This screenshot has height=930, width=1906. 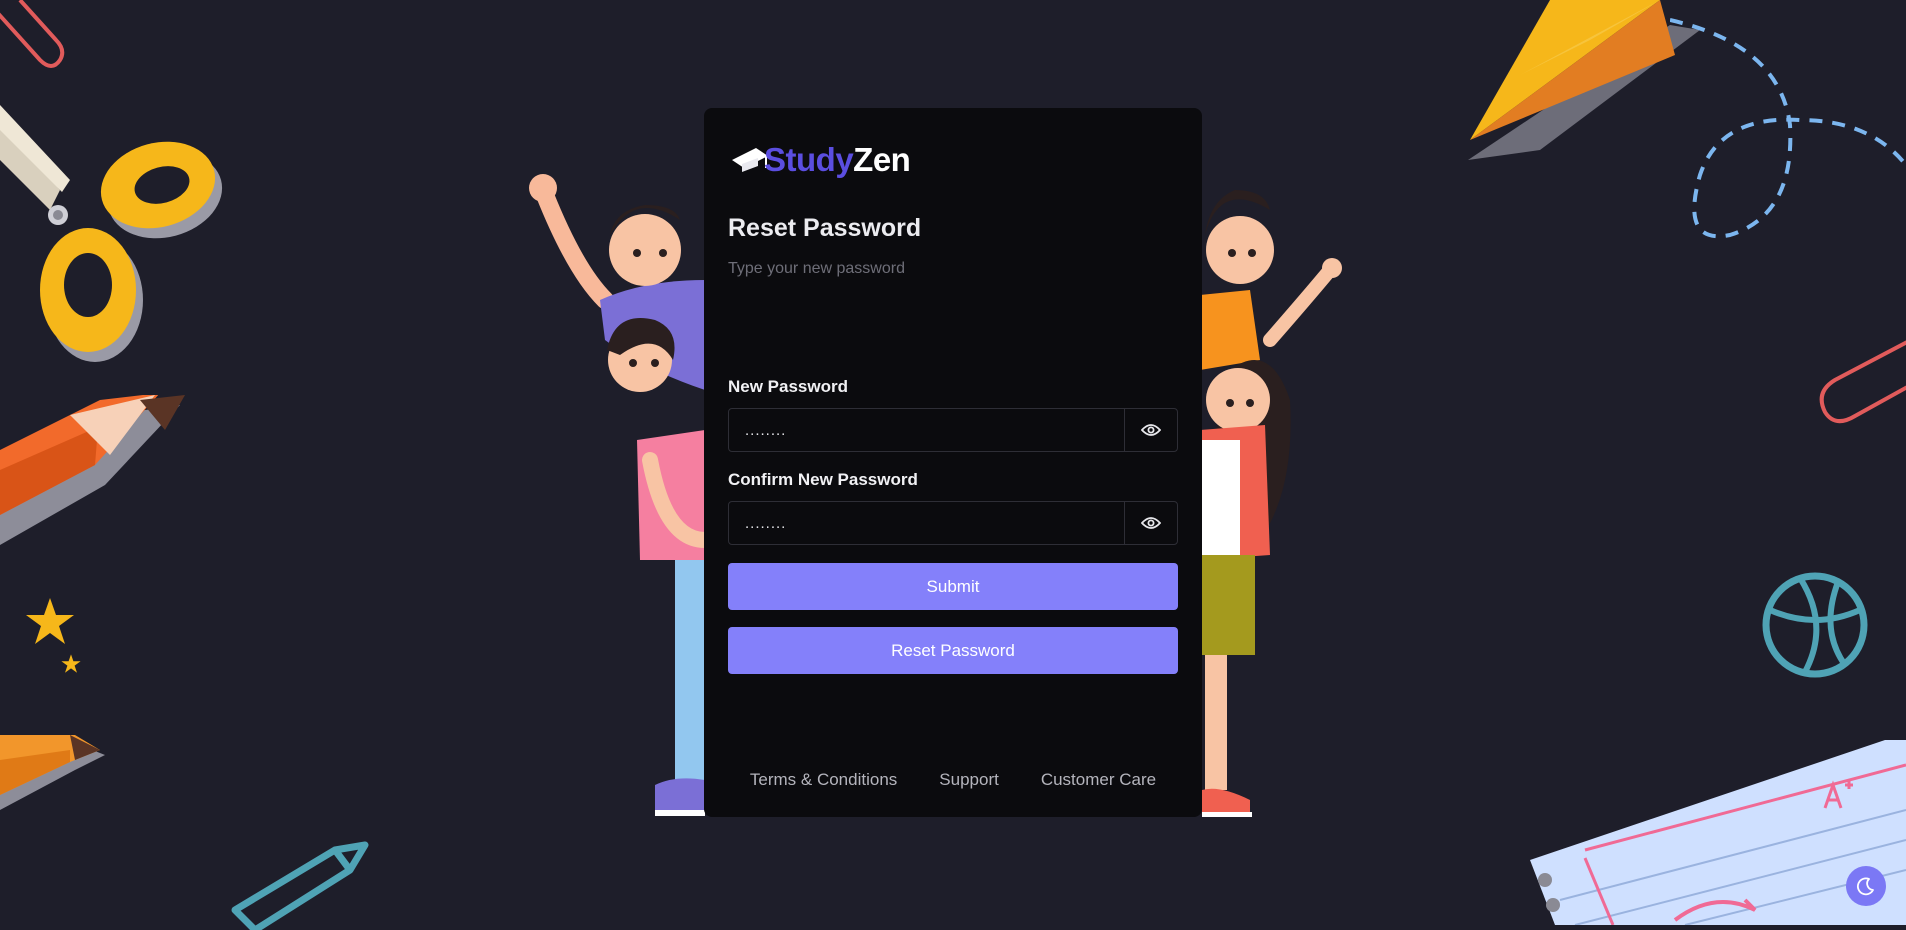 I want to click on toggle-new-password-visibility, so click(x=1150, y=430).